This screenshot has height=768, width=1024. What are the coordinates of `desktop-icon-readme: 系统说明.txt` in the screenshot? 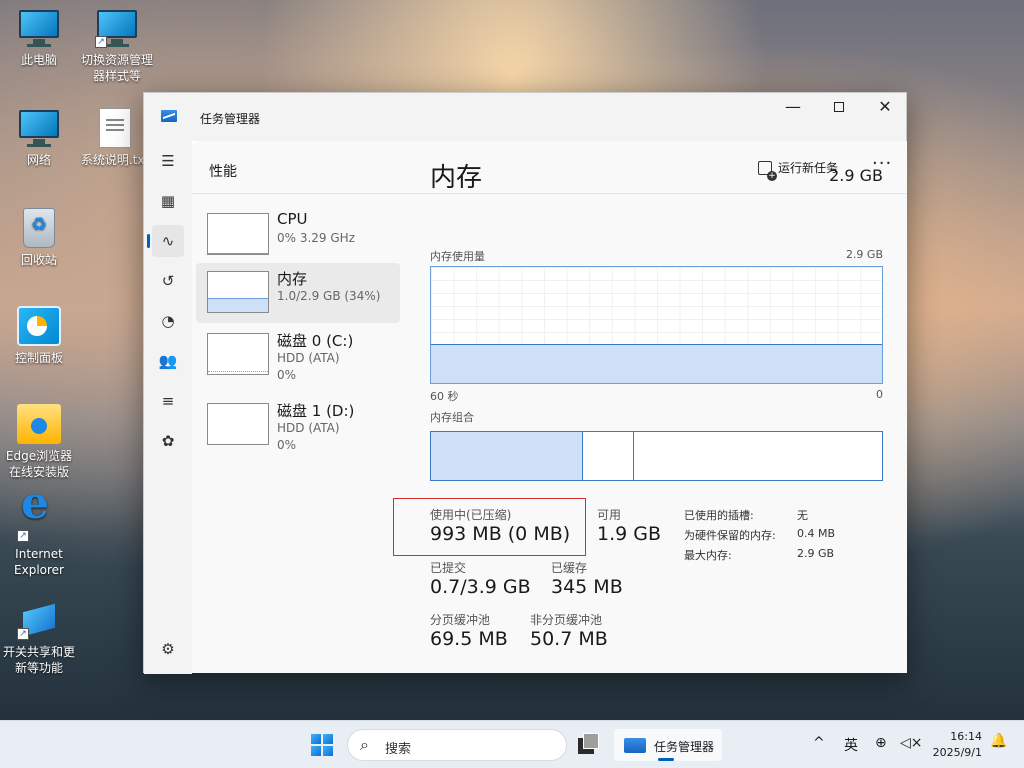 It's located at (115, 138).